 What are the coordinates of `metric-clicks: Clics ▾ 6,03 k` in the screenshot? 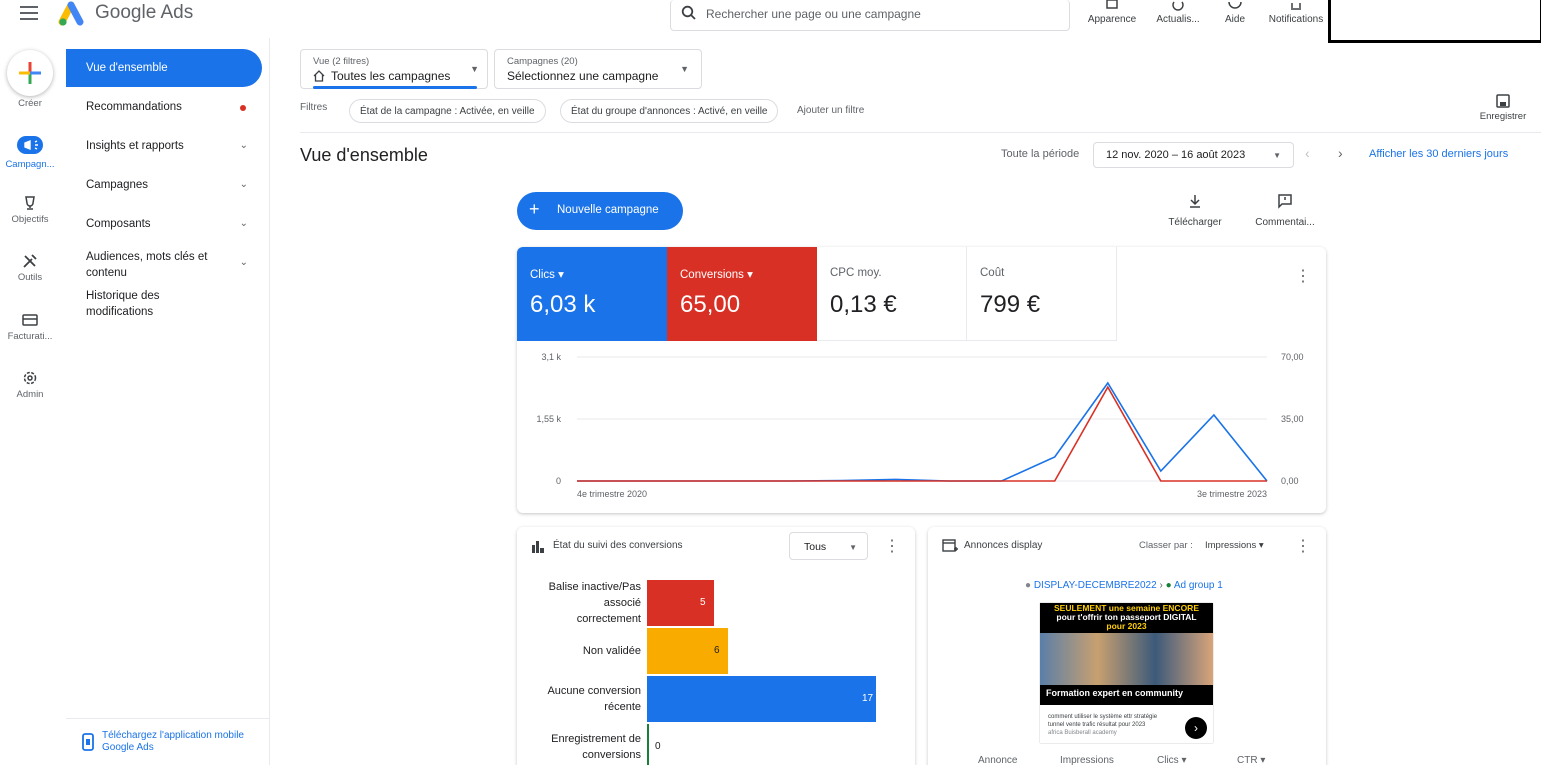 It's located at (592, 294).